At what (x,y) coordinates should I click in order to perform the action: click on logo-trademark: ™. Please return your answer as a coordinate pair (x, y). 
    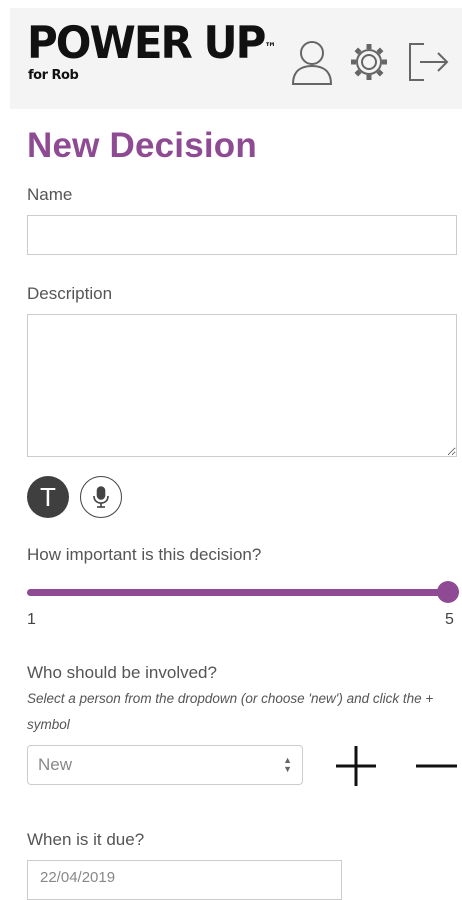
    Looking at the image, I should click on (270, 47).